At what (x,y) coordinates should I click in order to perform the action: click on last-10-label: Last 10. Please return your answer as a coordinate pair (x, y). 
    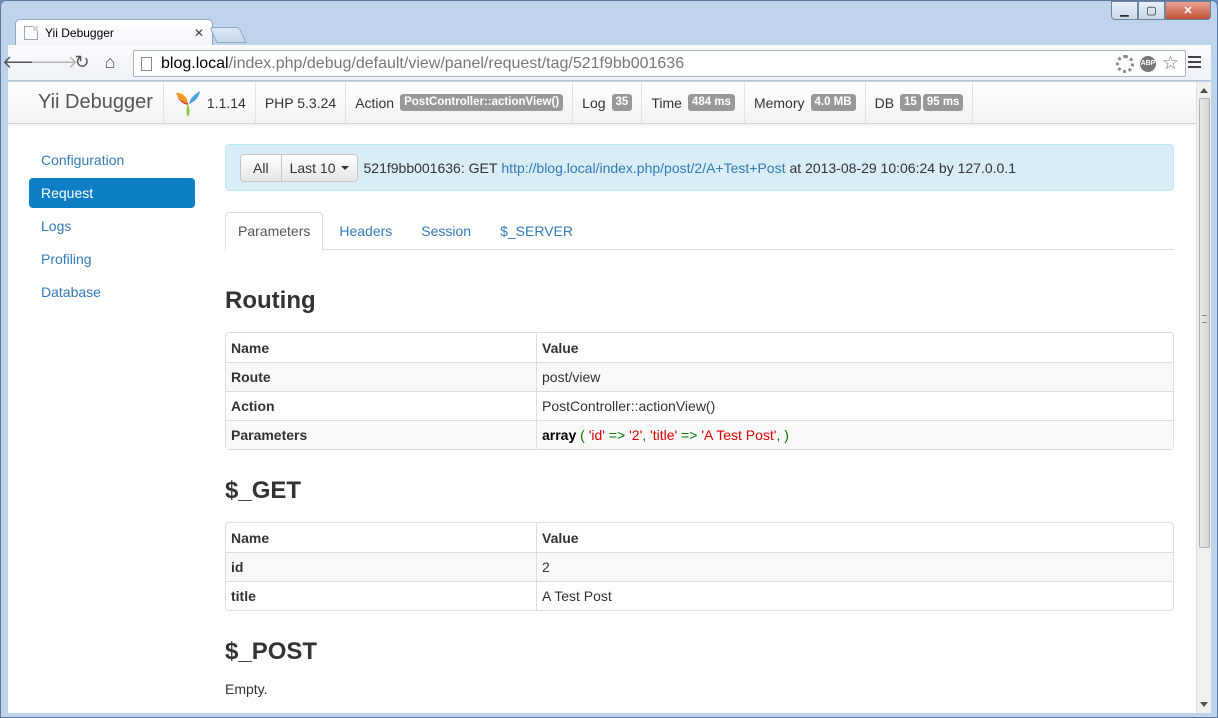
    Looking at the image, I should click on (312, 167).